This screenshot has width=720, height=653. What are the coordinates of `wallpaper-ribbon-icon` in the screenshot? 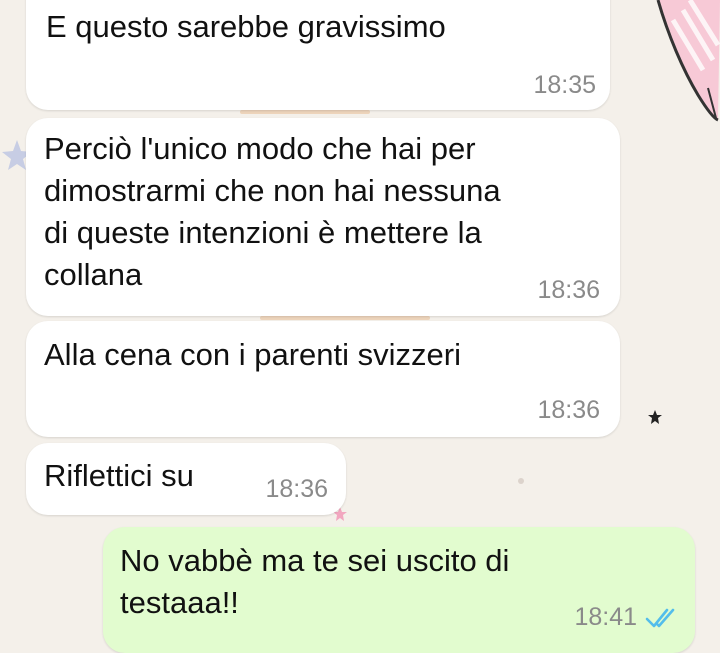 It's located at (688, 61).